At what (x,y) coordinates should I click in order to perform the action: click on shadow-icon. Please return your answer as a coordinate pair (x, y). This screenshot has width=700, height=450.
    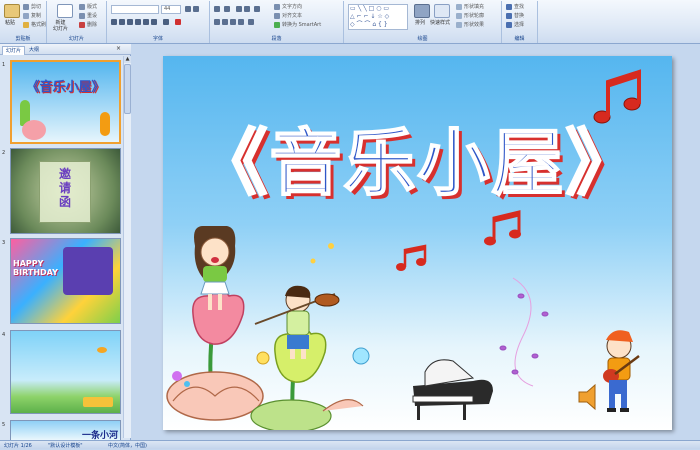
    Looking at the image, I should click on (146, 22).